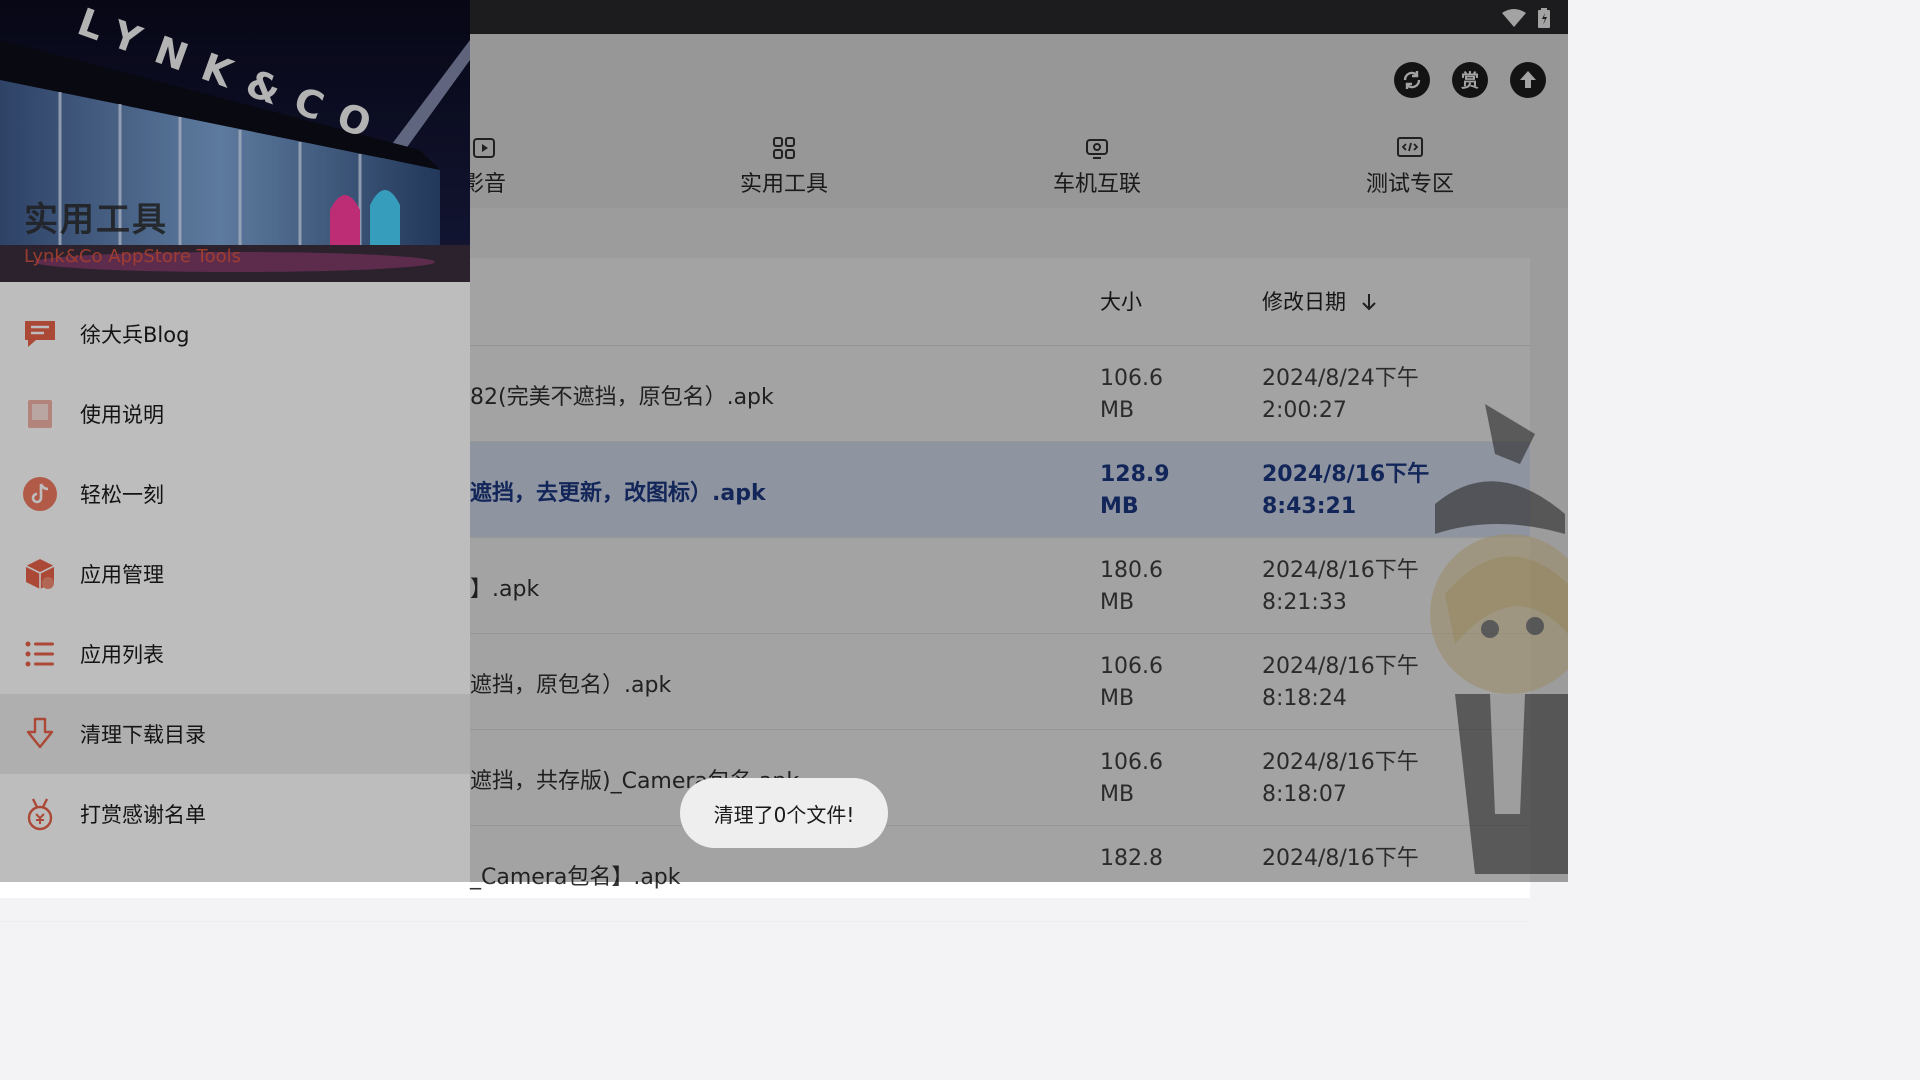 The width and height of the screenshot is (1920, 1080). I want to click on medal-icon, so click(40, 814).